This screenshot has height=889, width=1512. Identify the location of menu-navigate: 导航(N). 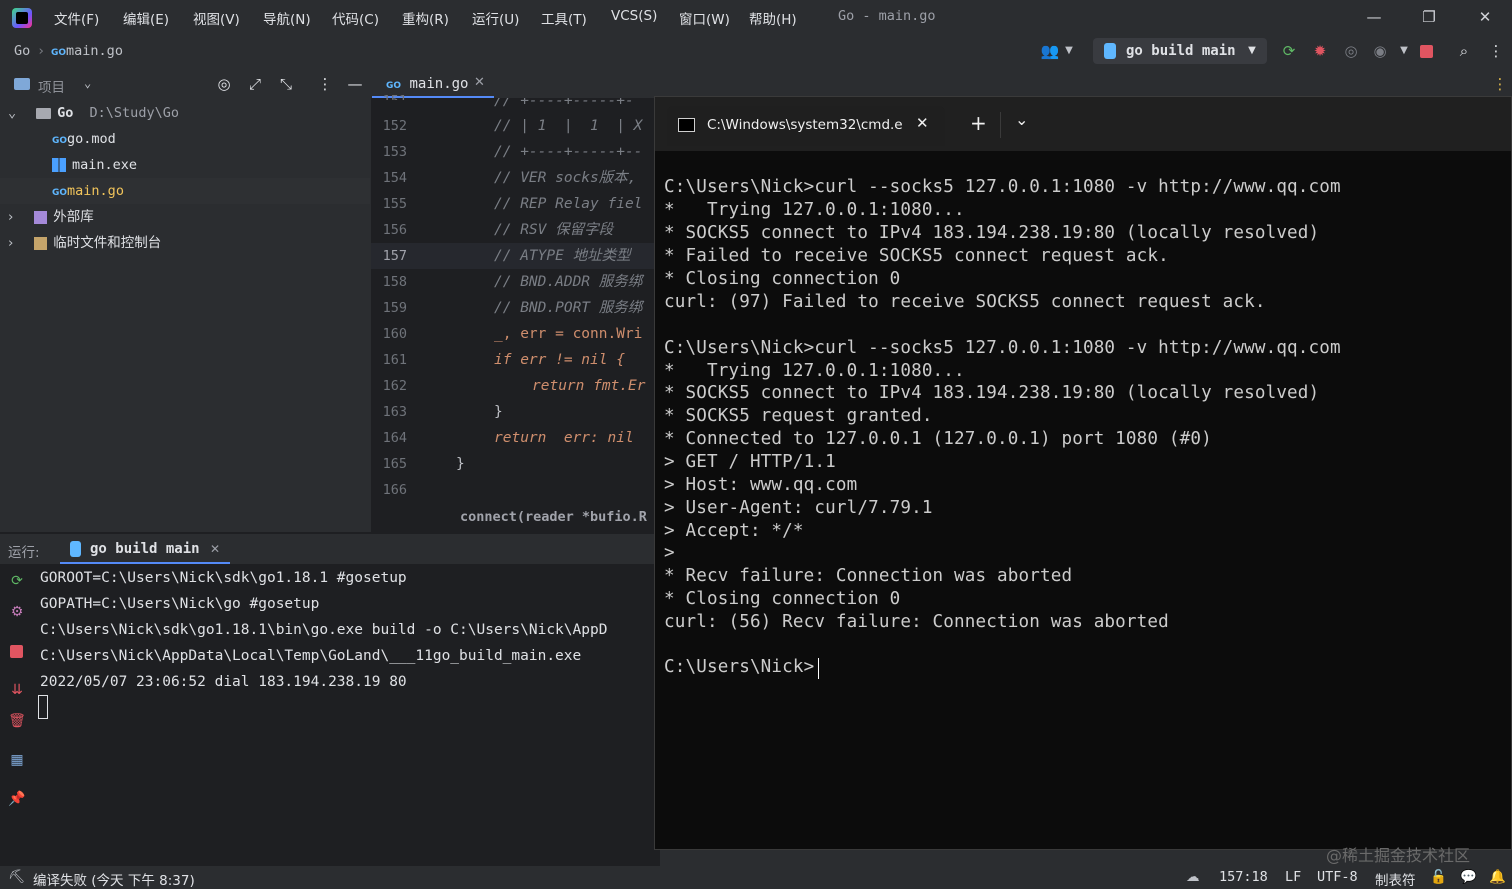
(287, 18).